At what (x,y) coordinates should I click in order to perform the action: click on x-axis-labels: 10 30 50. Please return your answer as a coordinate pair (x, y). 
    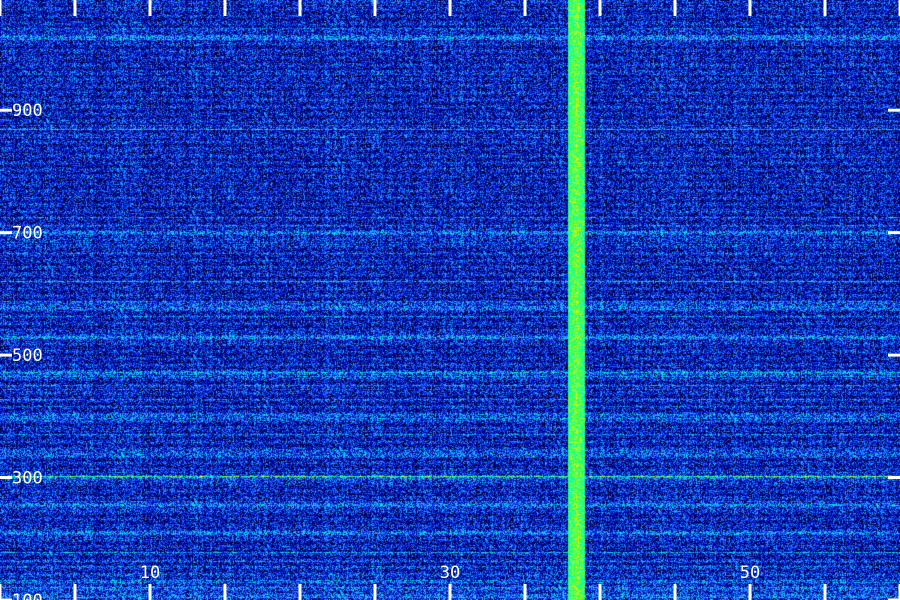
    Looking at the image, I should click on (450, 573).